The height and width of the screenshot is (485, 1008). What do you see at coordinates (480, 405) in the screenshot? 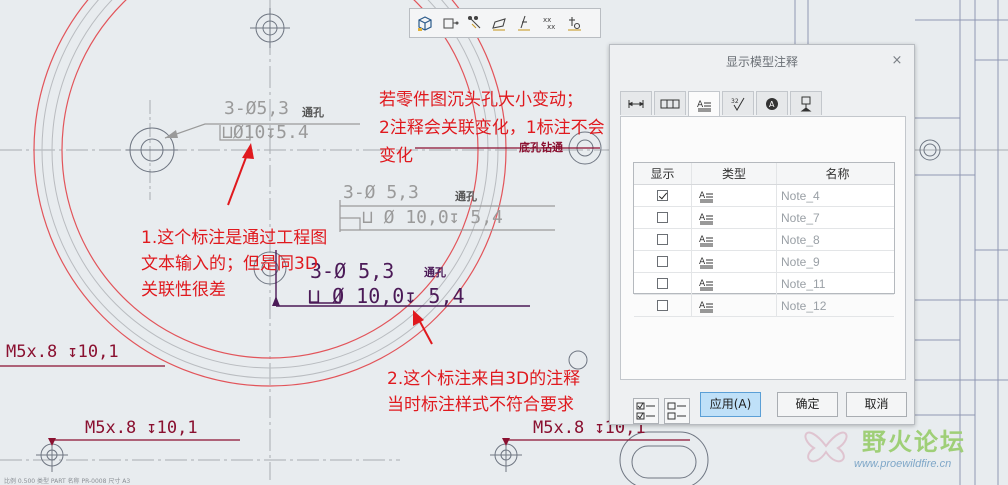
I see `annotation-bottom-line2: 当时标注样式不符合要求` at bounding box center [480, 405].